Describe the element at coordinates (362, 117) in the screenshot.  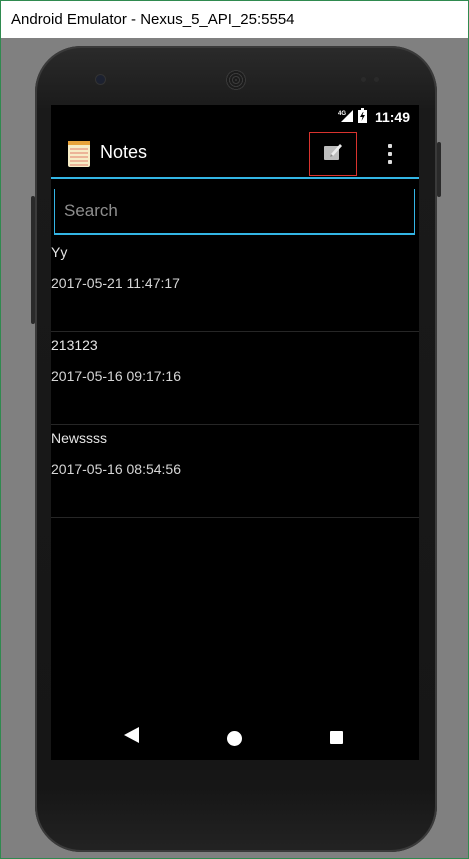
I see `battery-icon` at that location.